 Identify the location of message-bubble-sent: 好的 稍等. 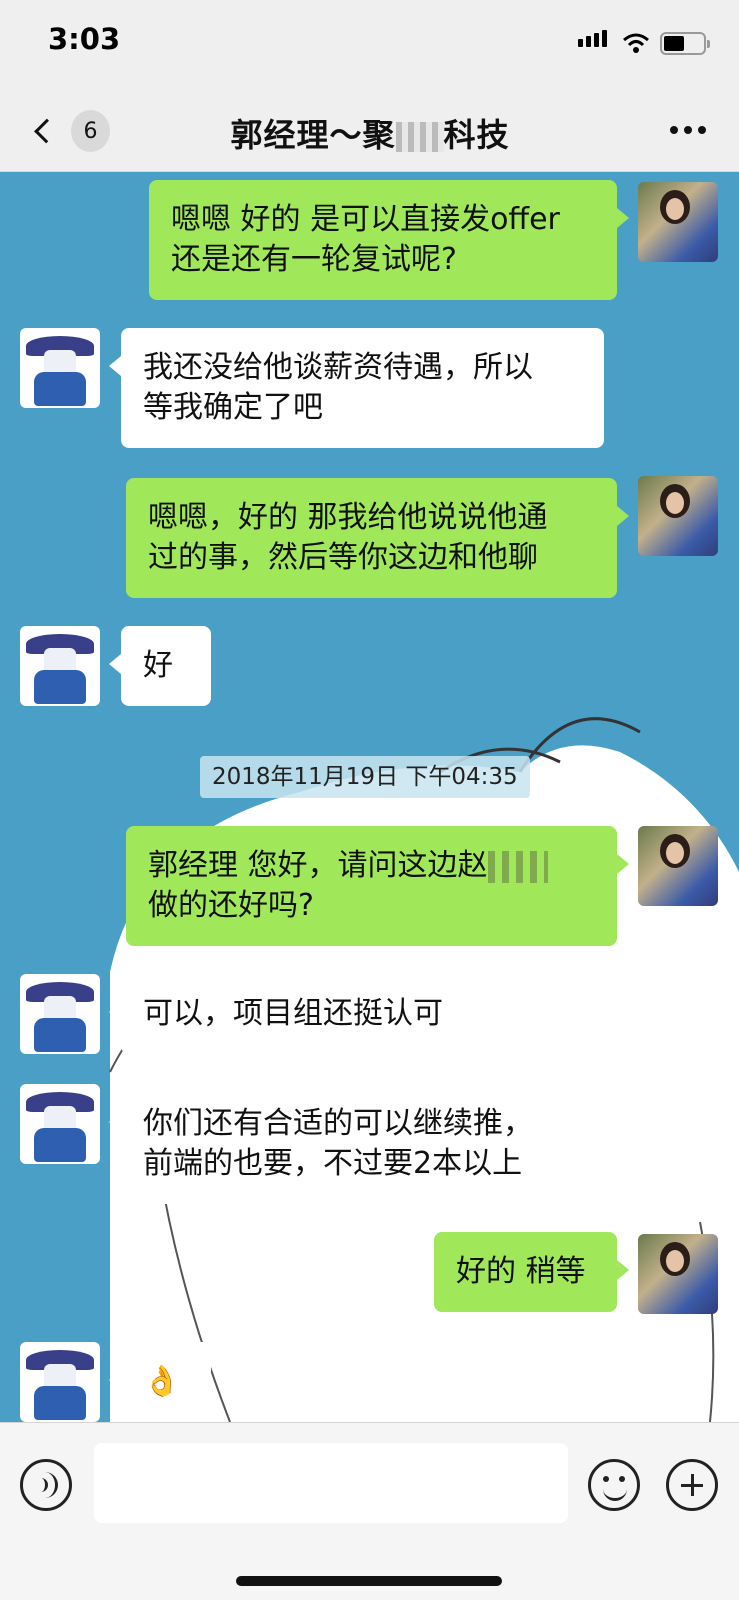
(531, 1272).